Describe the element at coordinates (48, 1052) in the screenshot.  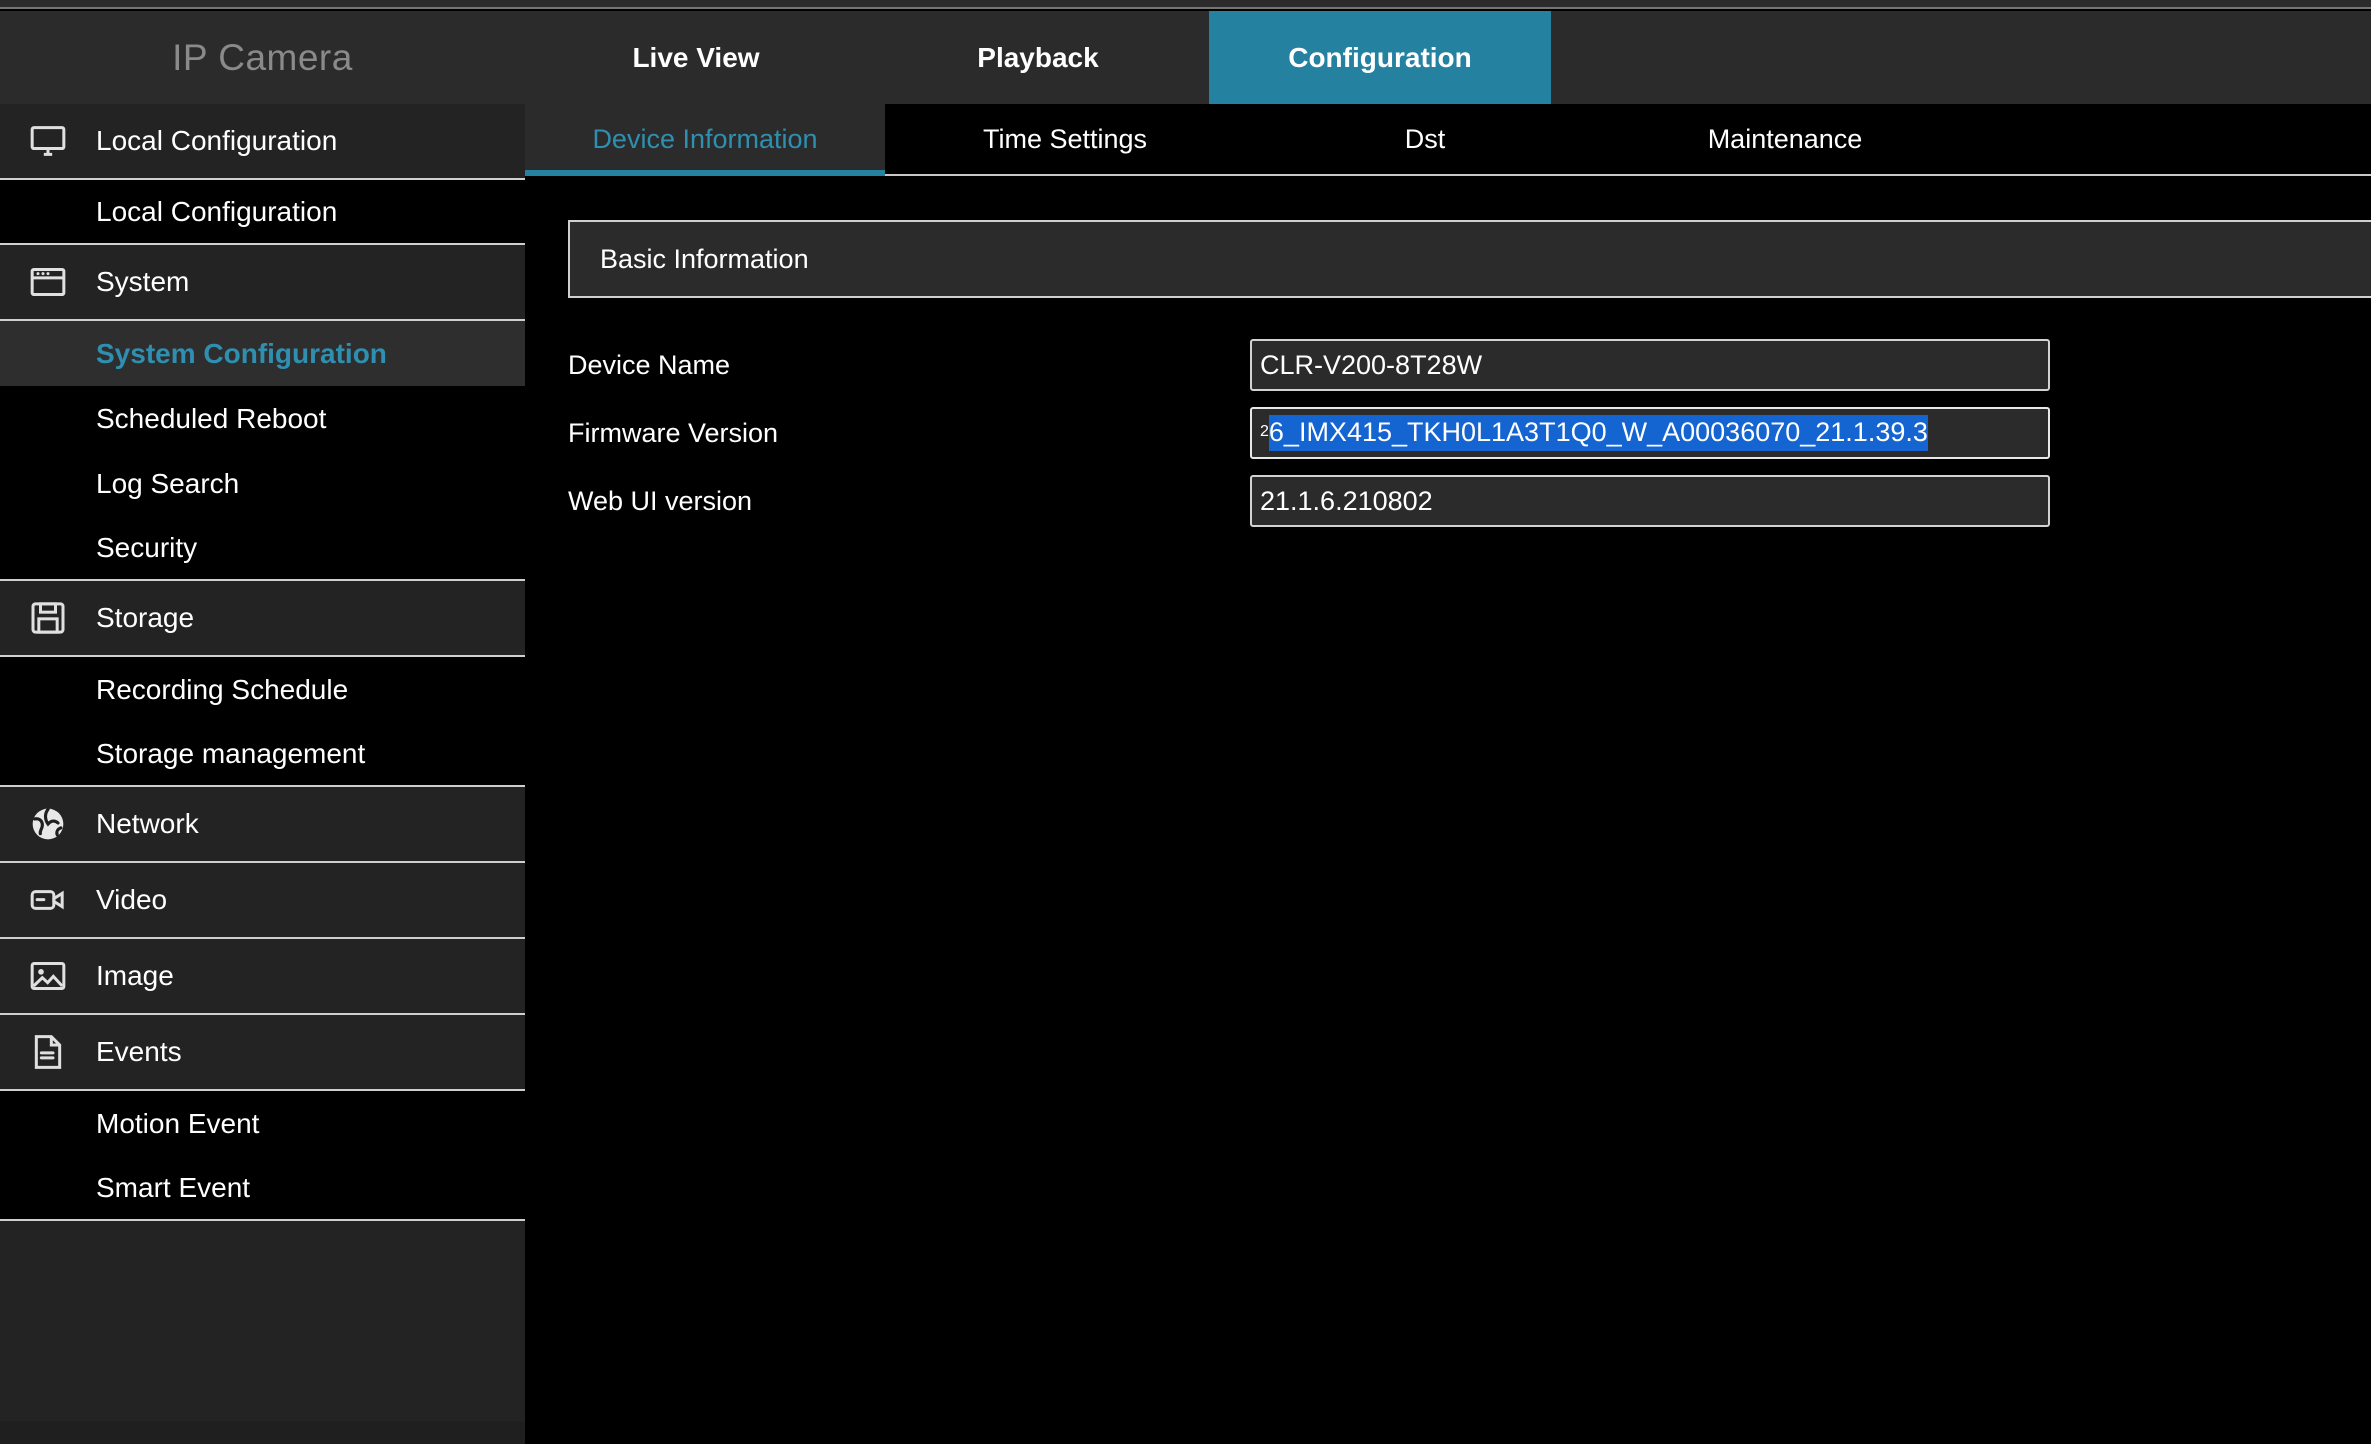
I see `document-icon` at that location.